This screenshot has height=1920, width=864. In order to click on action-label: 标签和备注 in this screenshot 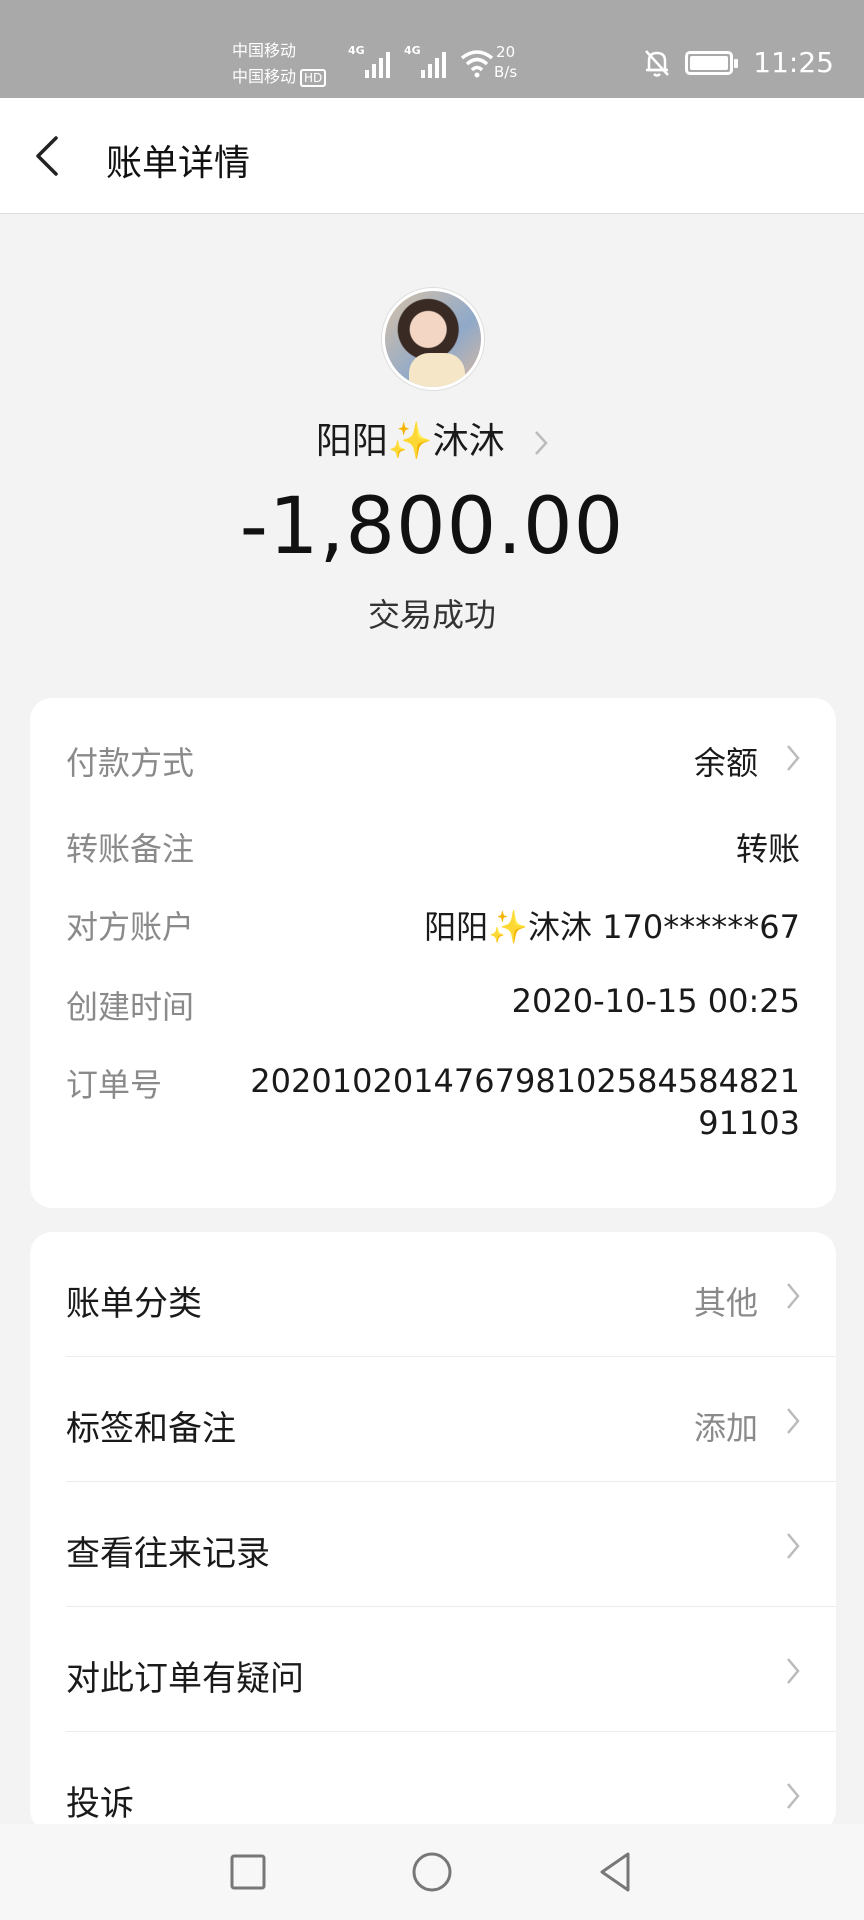, I will do `click(151, 1429)`.